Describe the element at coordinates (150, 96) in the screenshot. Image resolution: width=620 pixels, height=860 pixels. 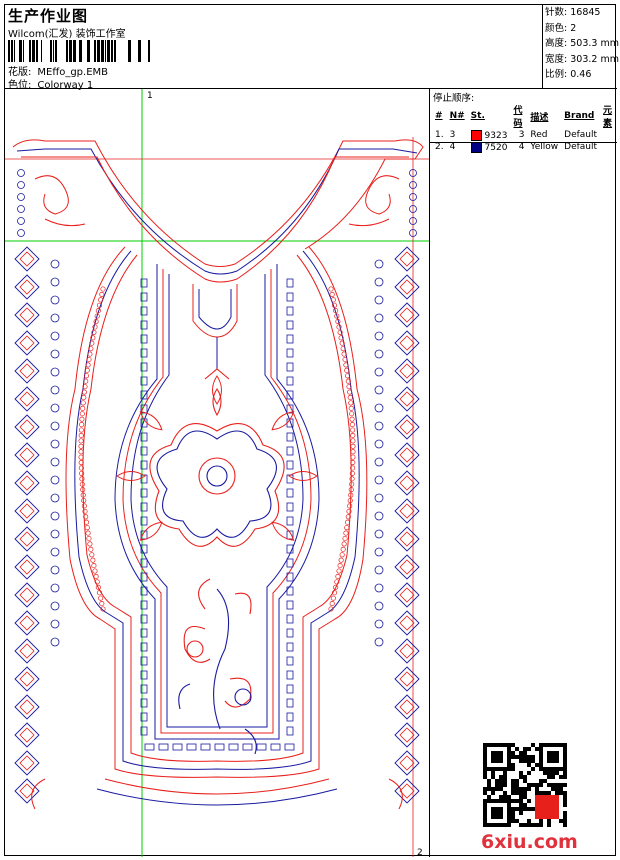
I see `marker-one: 1` at that location.